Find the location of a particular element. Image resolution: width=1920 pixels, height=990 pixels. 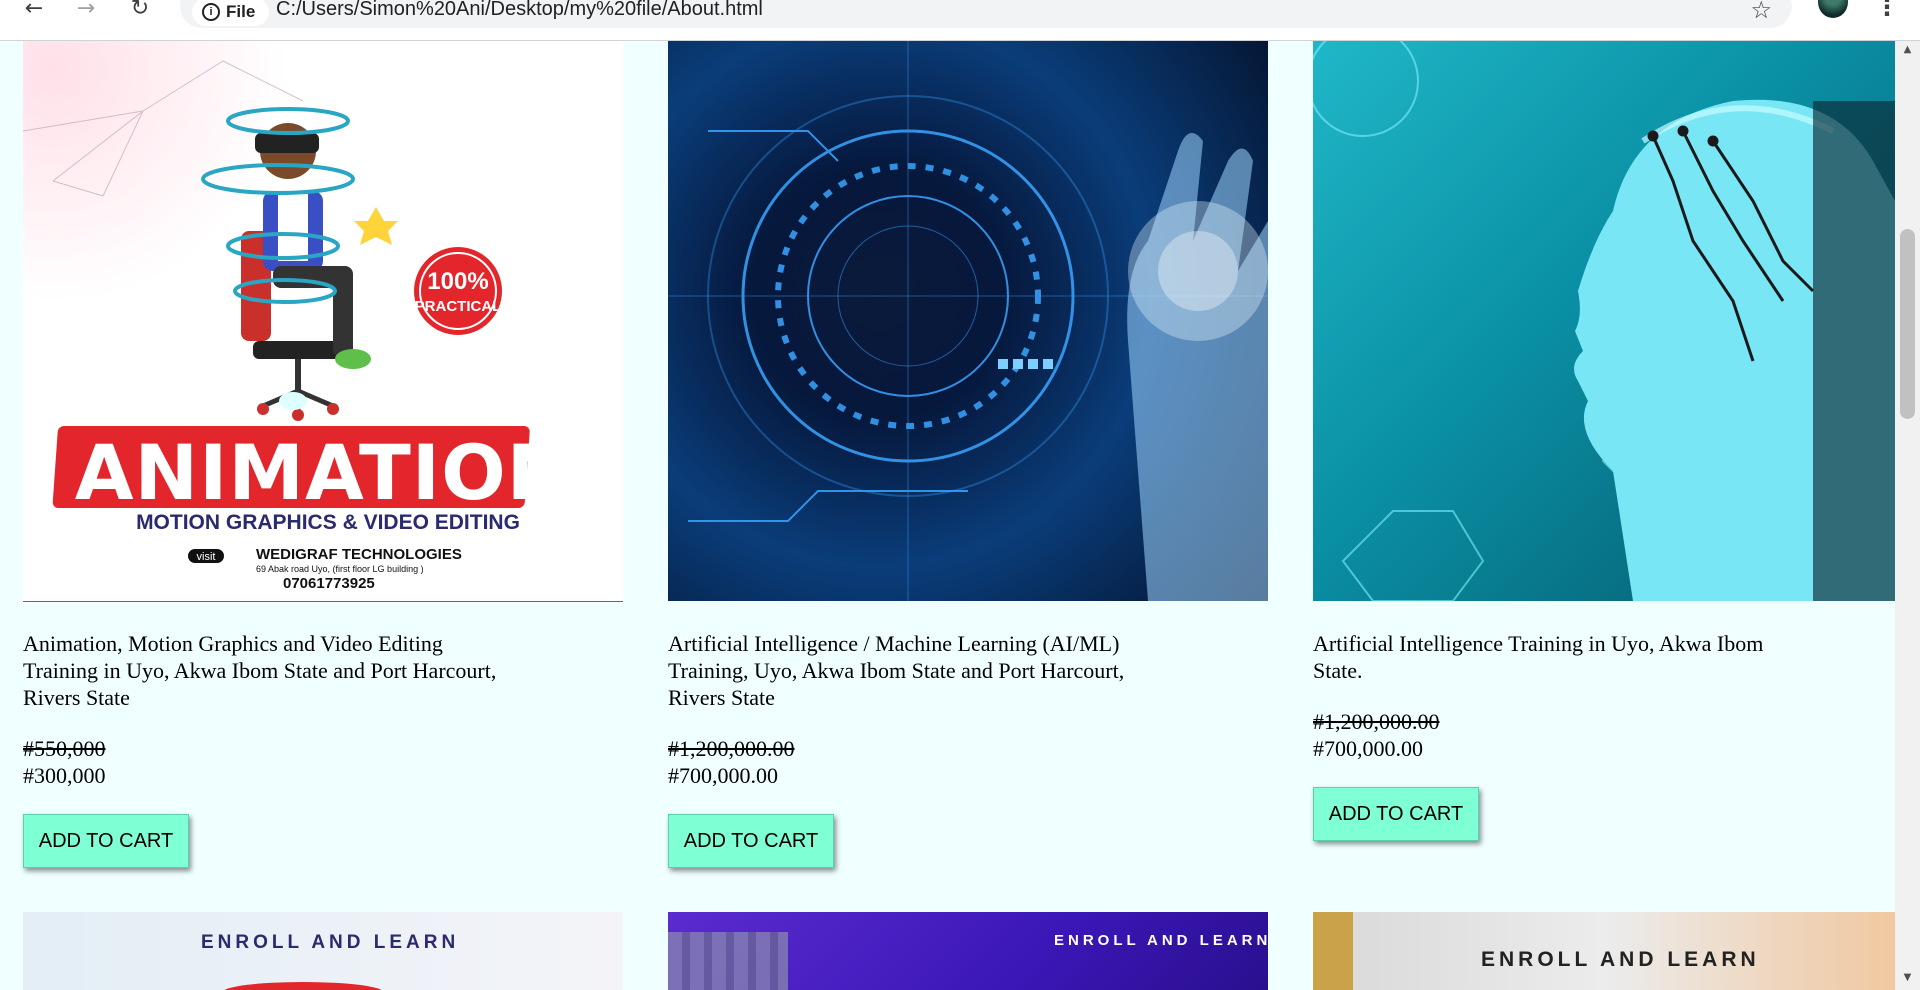

circuit-breakers-shape is located at coordinates (728, 961).